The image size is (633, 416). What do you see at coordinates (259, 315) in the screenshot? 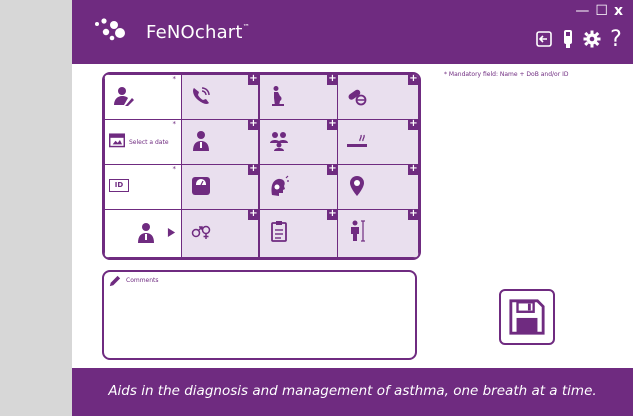
I see `comments-box: Comments` at bounding box center [259, 315].